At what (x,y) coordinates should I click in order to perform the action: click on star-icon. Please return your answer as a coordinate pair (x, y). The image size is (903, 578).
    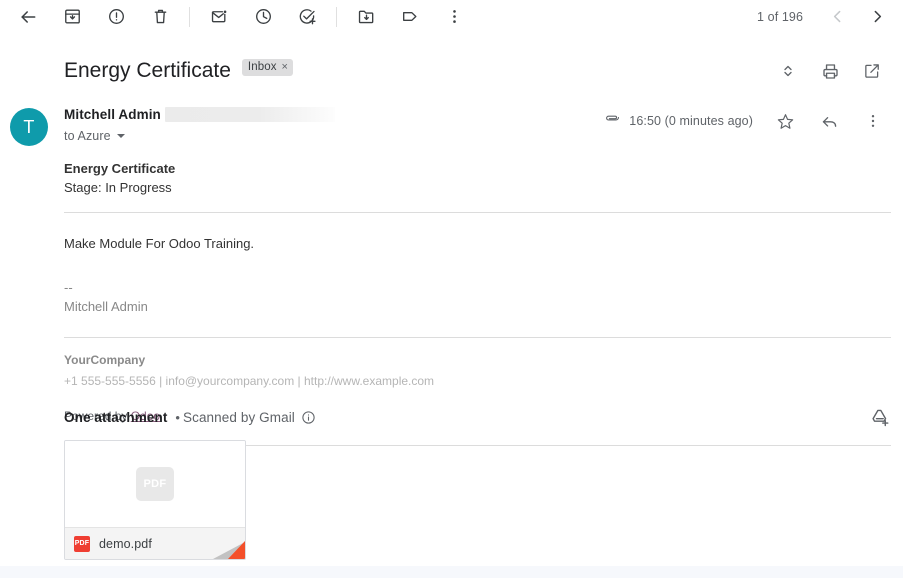
    Looking at the image, I should click on (785, 121).